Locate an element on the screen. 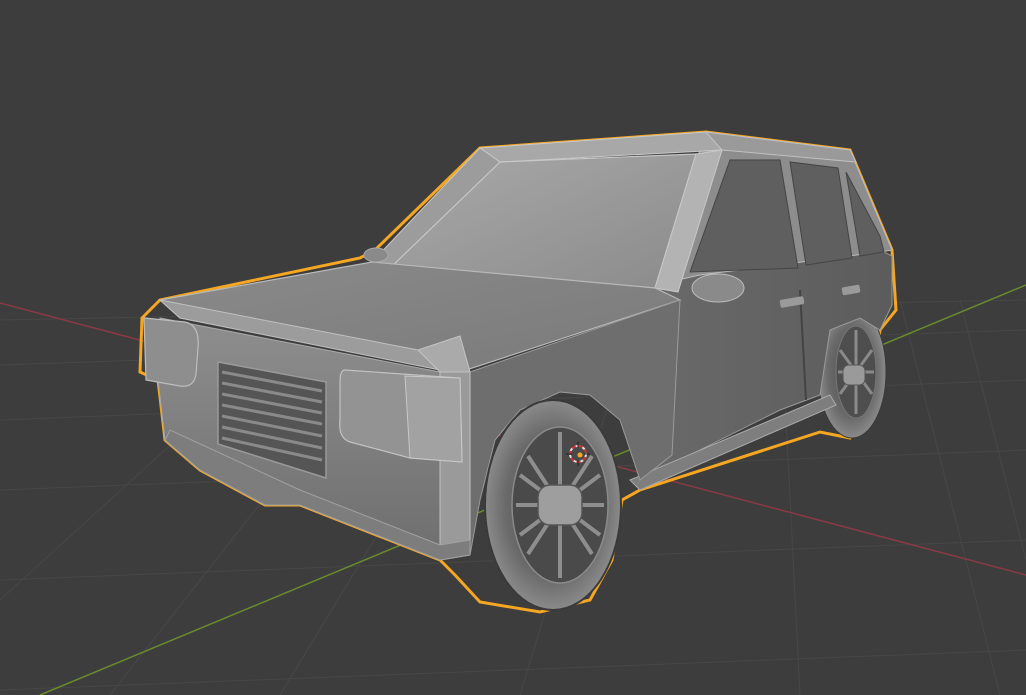 This screenshot has width=1026, height=695. headlight-left is located at coordinates (171, 352).